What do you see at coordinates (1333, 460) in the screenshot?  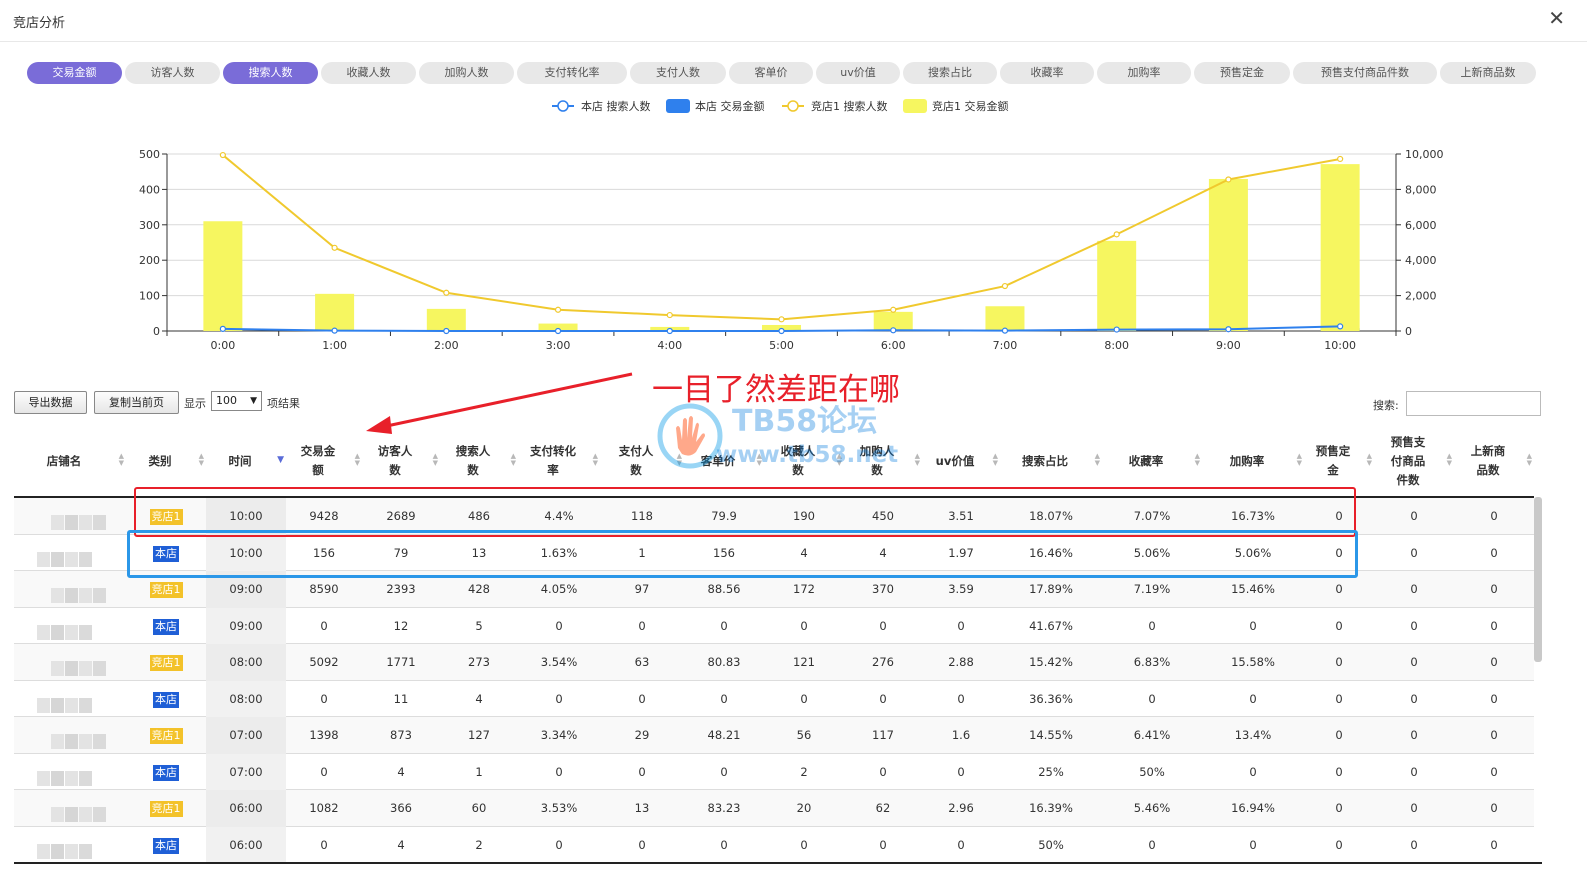 I see `column-header-label: 预售定金` at bounding box center [1333, 460].